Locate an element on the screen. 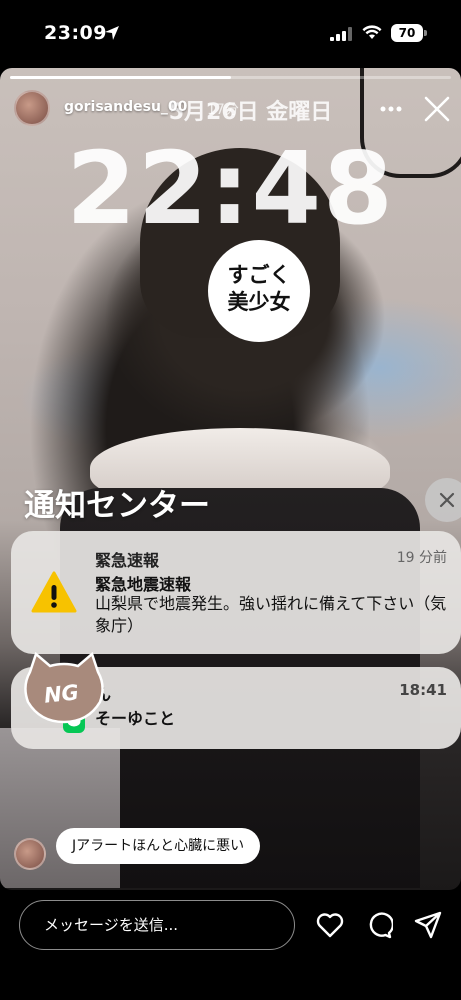 The image size is (461, 1000). face-sticker-line2: 美少女 is located at coordinates (259, 302).